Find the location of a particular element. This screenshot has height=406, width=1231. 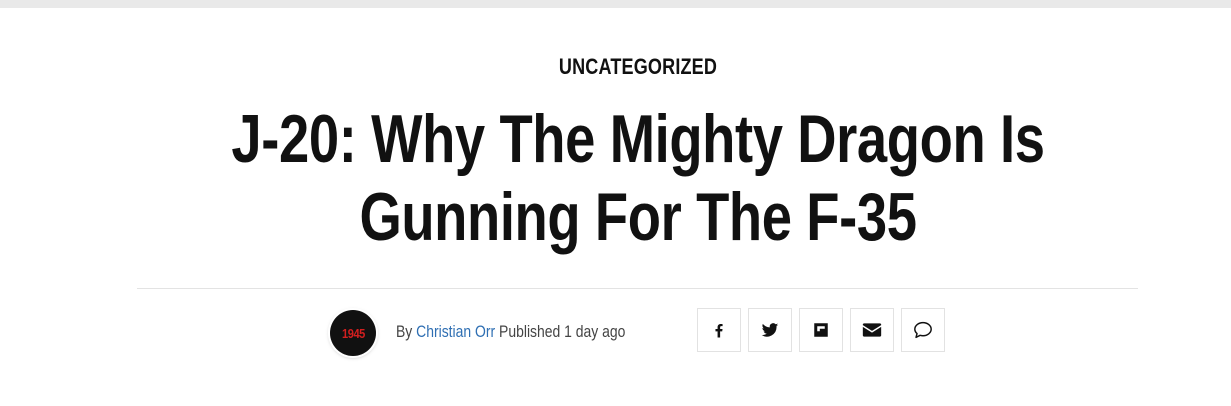

facebook-icon is located at coordinates (719, 330).